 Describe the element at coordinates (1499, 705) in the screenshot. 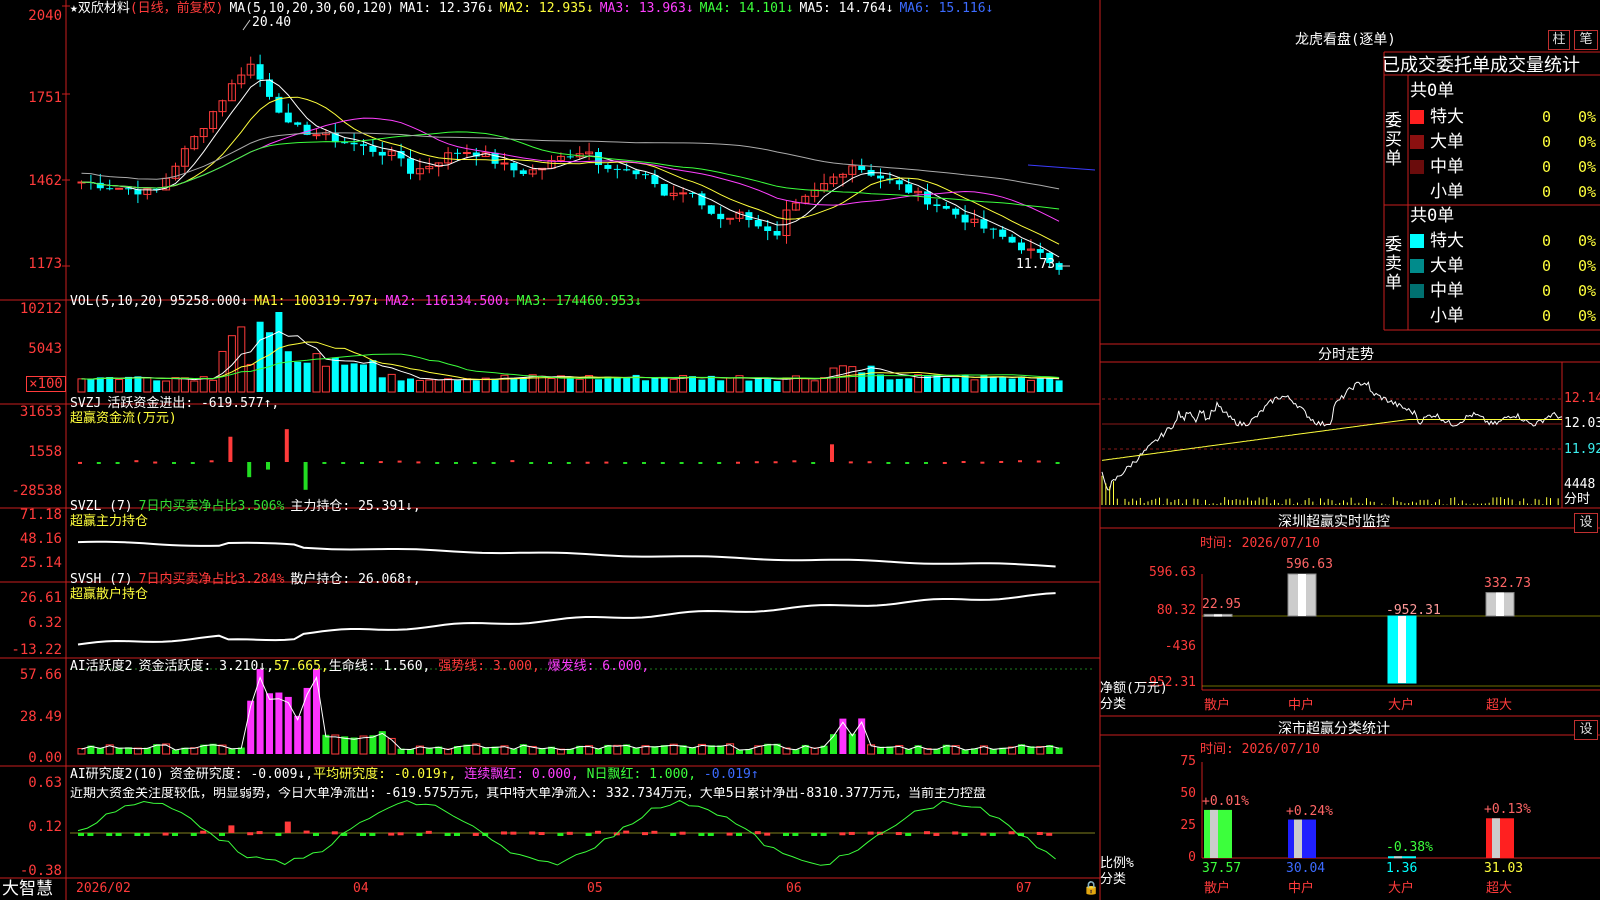

I see `monitor-category-label: 超大` at that location.